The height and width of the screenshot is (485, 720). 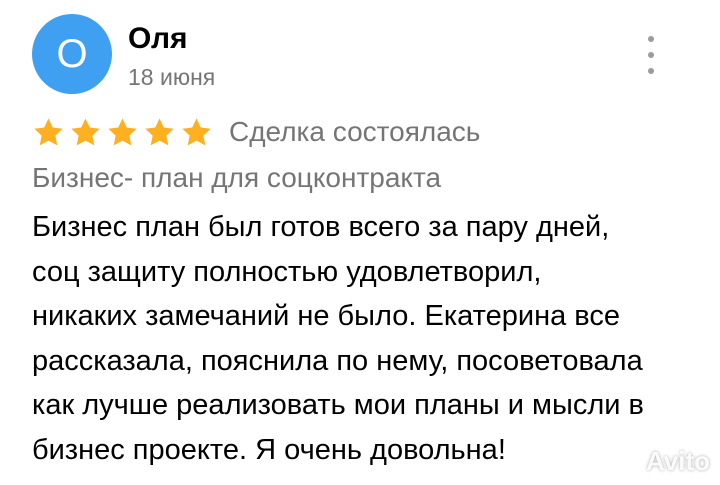 I want to click on more-options-button, so click(x=651, y=55).